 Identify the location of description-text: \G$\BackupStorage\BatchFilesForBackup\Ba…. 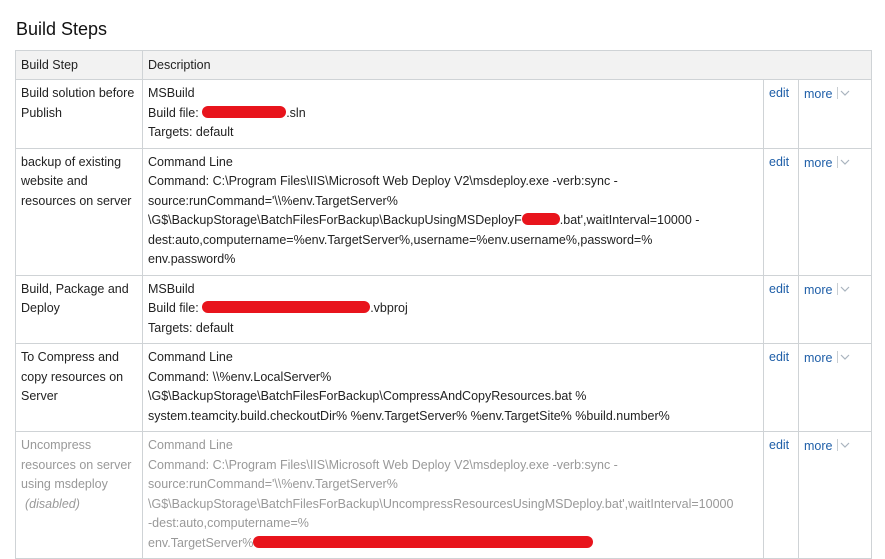
(335, 220).